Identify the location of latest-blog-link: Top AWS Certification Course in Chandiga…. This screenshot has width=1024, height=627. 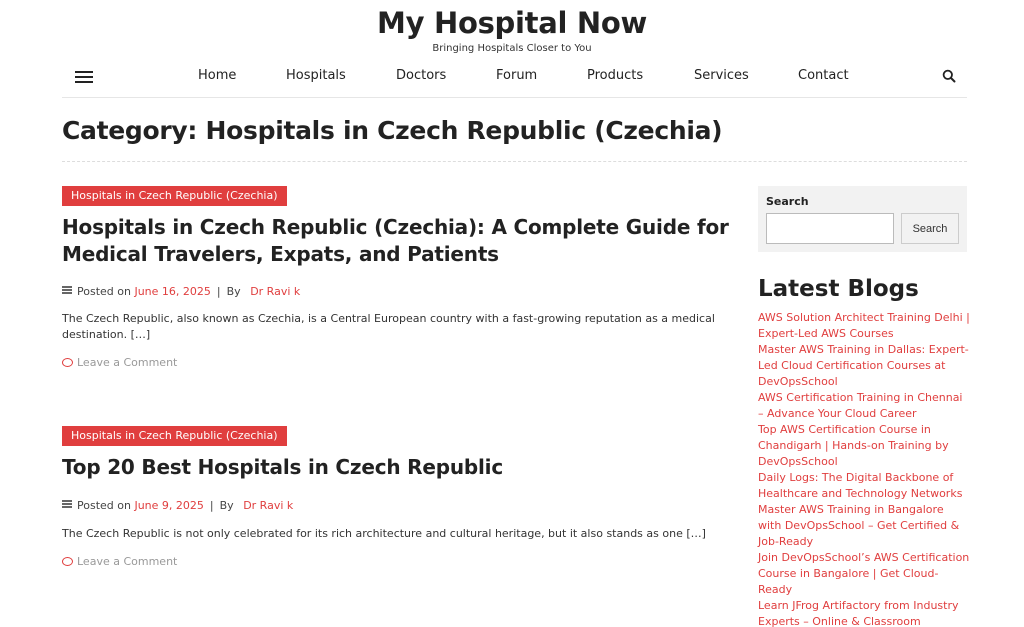
(853, 445).